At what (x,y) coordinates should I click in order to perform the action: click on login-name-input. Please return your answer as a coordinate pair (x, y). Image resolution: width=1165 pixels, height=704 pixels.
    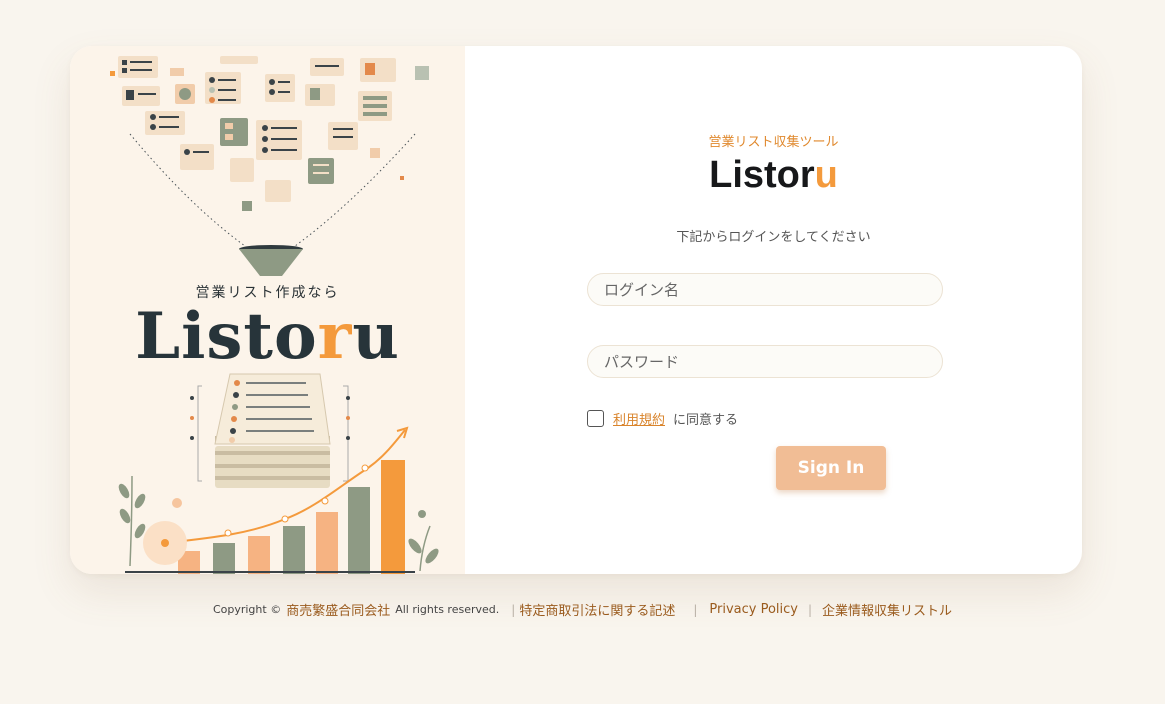
    Looking at the image, I should click on (765, 289).